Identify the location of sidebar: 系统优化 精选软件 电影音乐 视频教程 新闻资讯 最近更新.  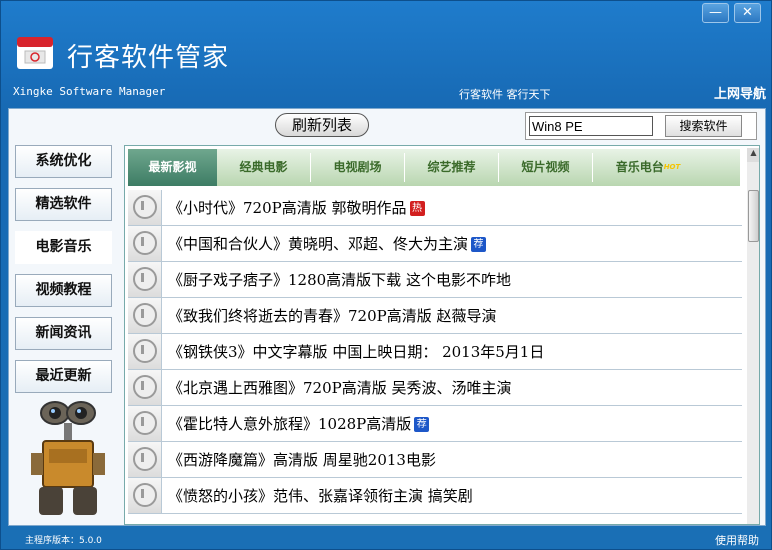
(64, 274).